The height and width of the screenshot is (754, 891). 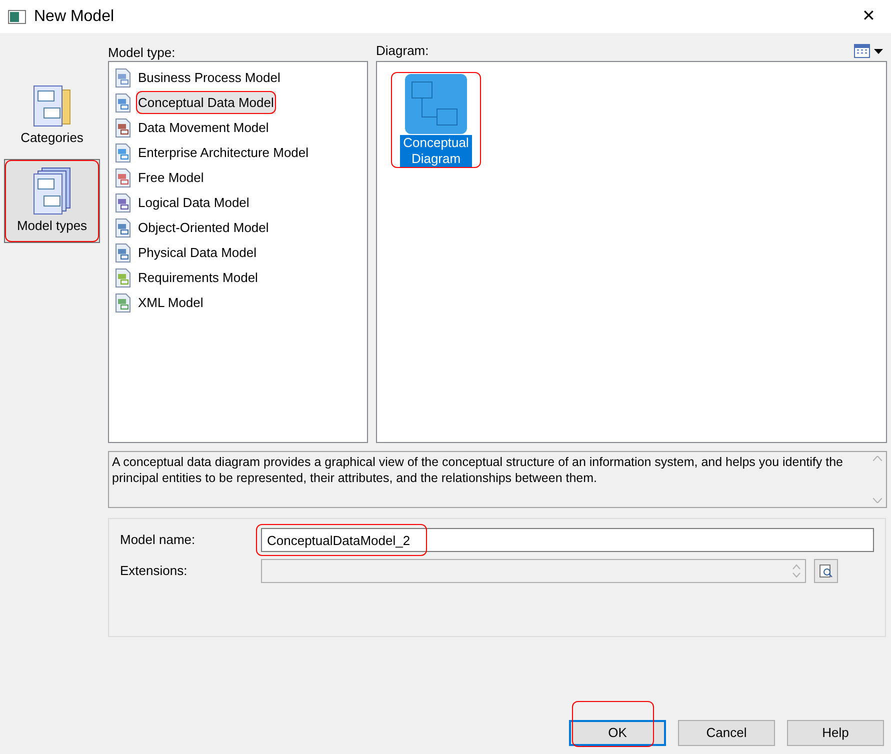 I want to click on grid-view-icon, so click(x=862, y=51).